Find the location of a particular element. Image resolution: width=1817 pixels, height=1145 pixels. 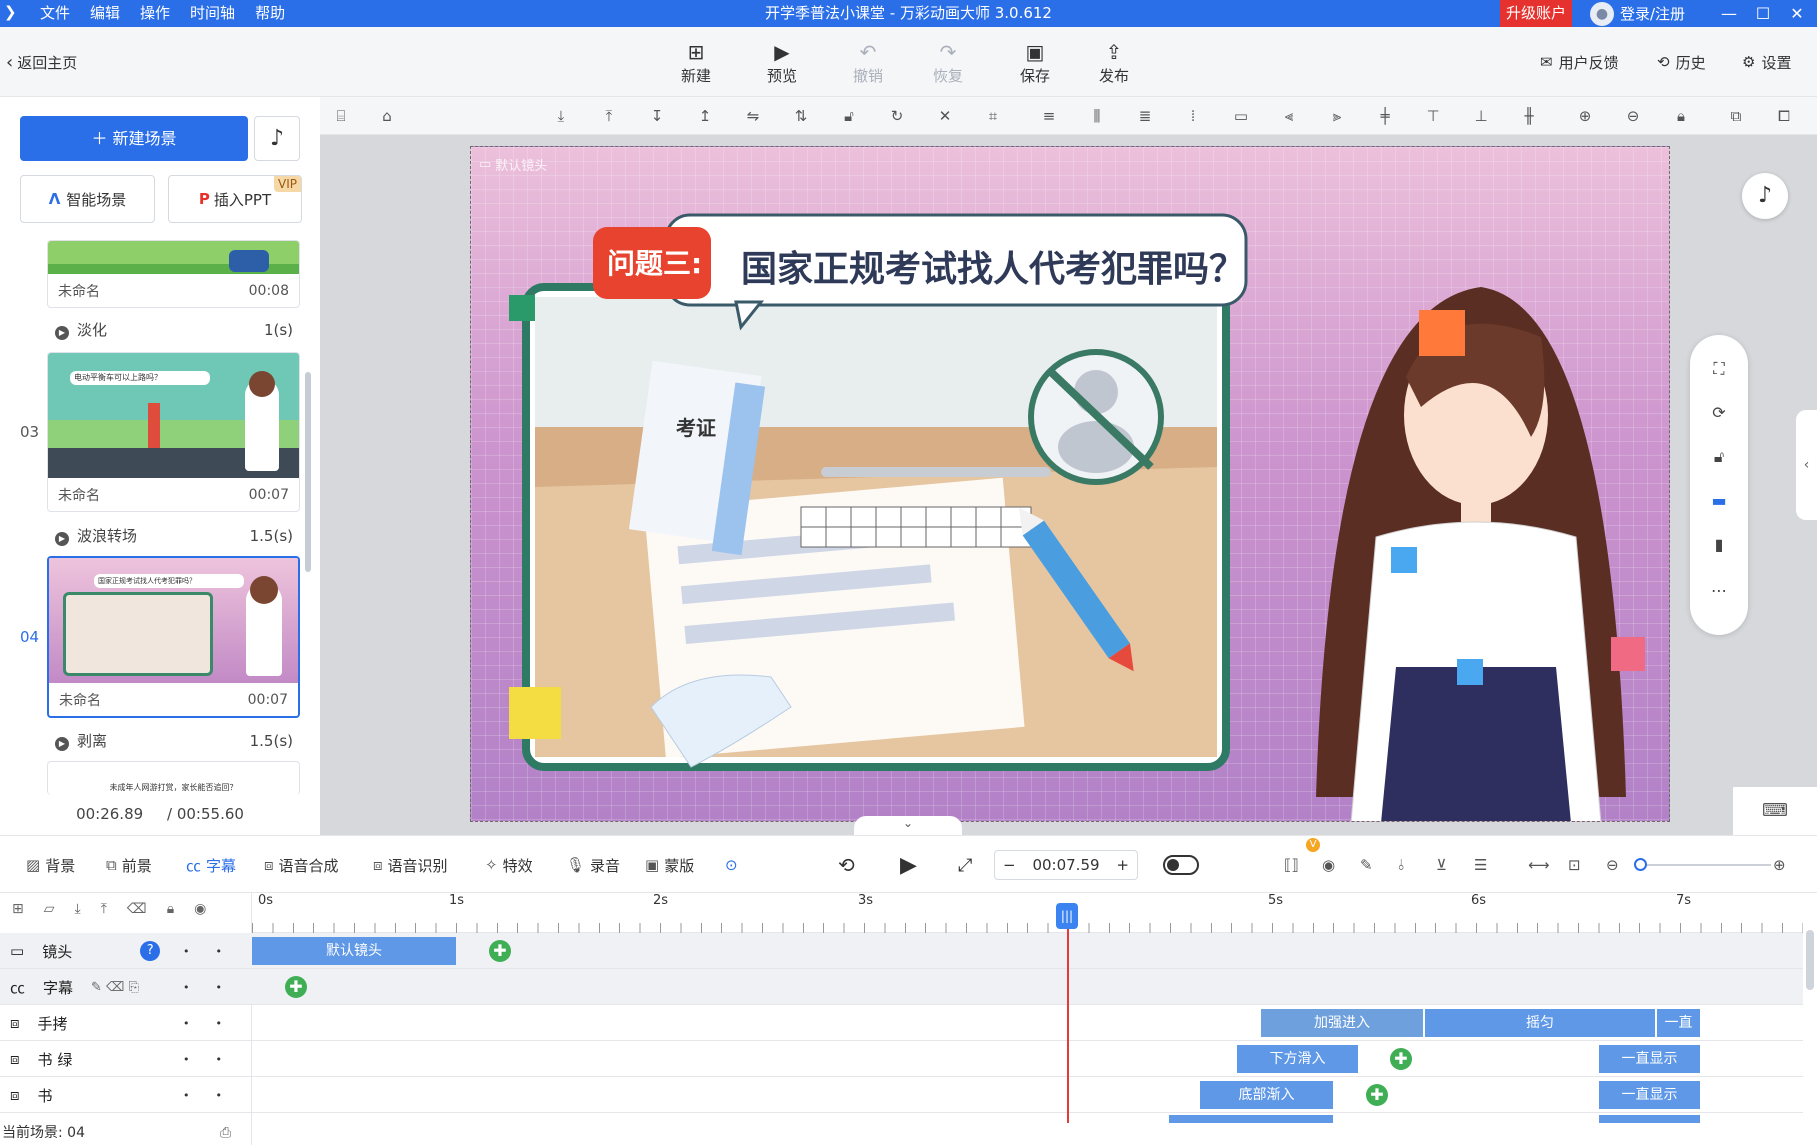

move-up-icon: ↥ is located at coordinates (705, 116).